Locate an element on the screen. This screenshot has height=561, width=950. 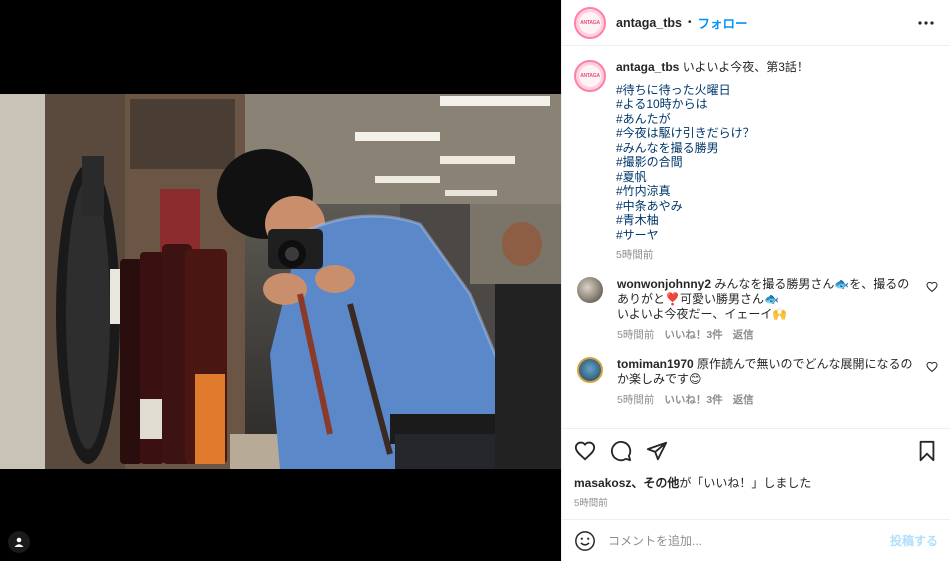
caption-avatar: ANTAGA is located at coordinates (590, 76).